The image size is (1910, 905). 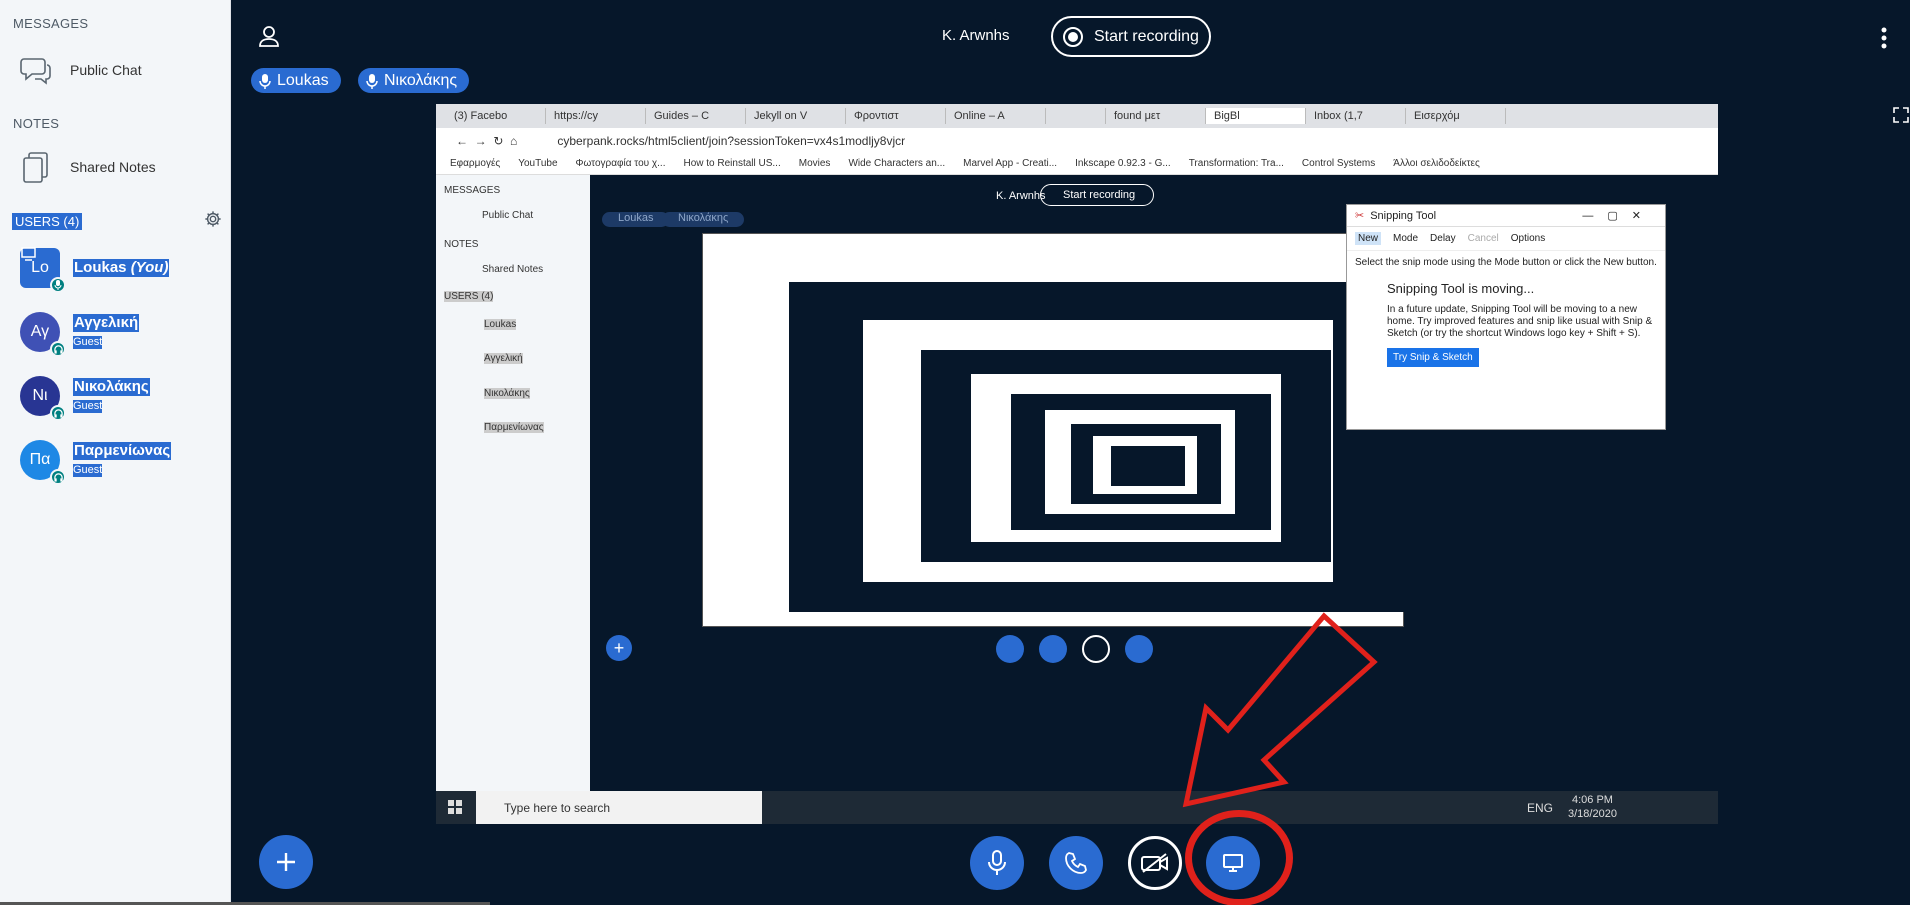 I want to click on nested-mic-button, so click(x=1010, y=649).